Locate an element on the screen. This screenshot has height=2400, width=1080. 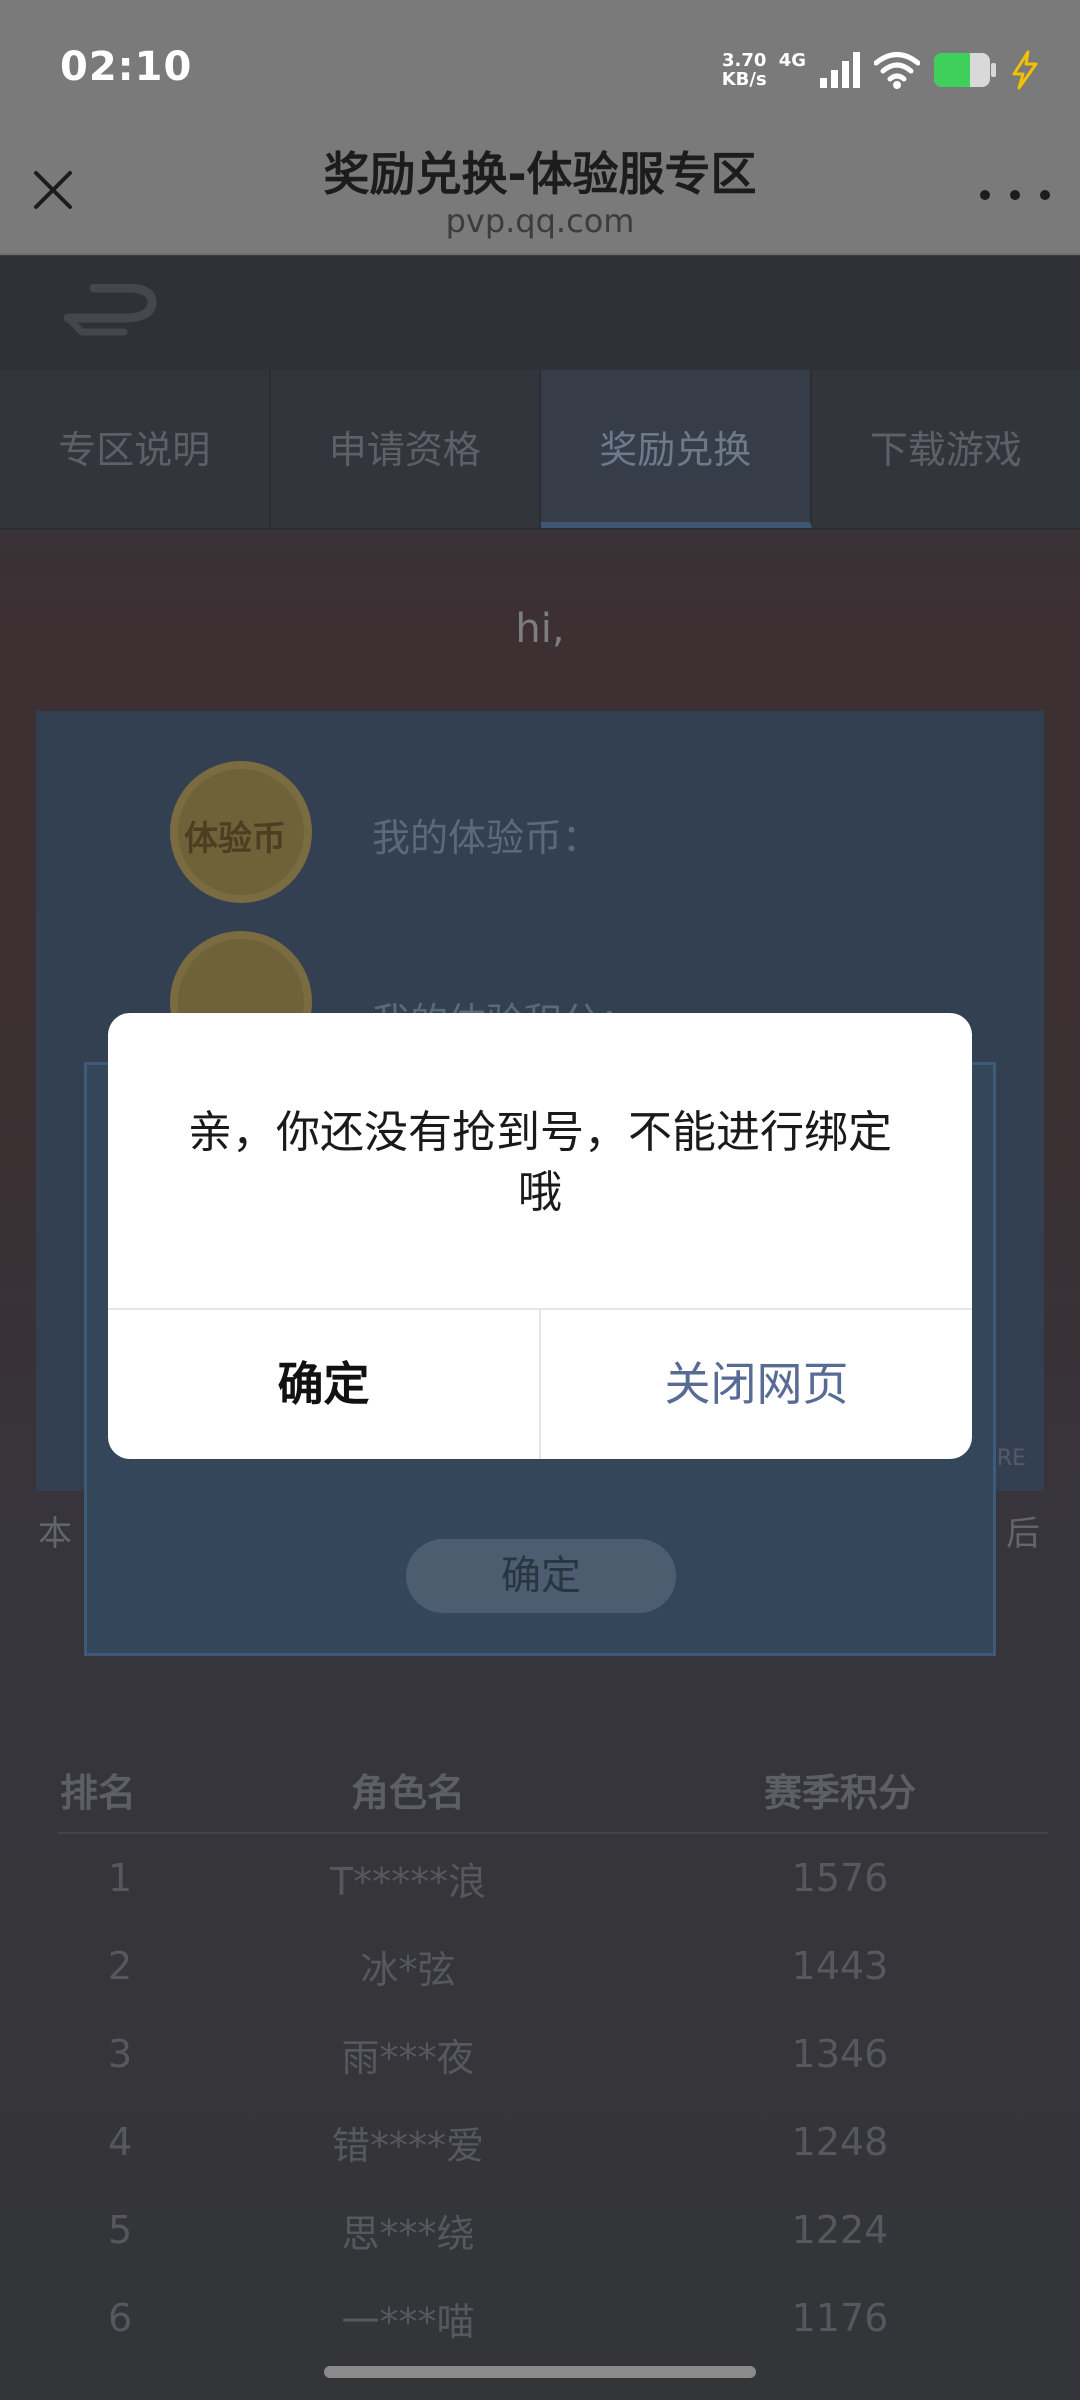
my-coins-label: 我的体验币： is located at coordinates (486, 838).